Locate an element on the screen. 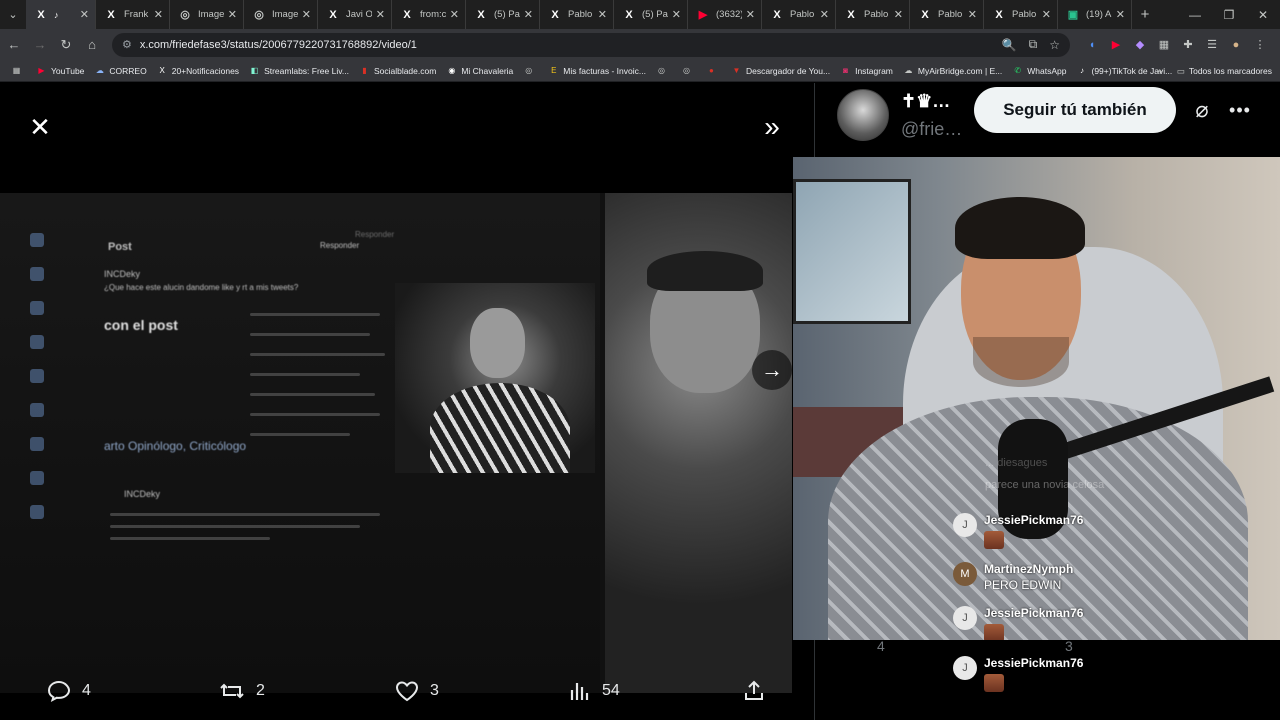 This screenshot has width=1280, height=720. apps-grid-icon: ▦ is located at coordinates (18, 71).